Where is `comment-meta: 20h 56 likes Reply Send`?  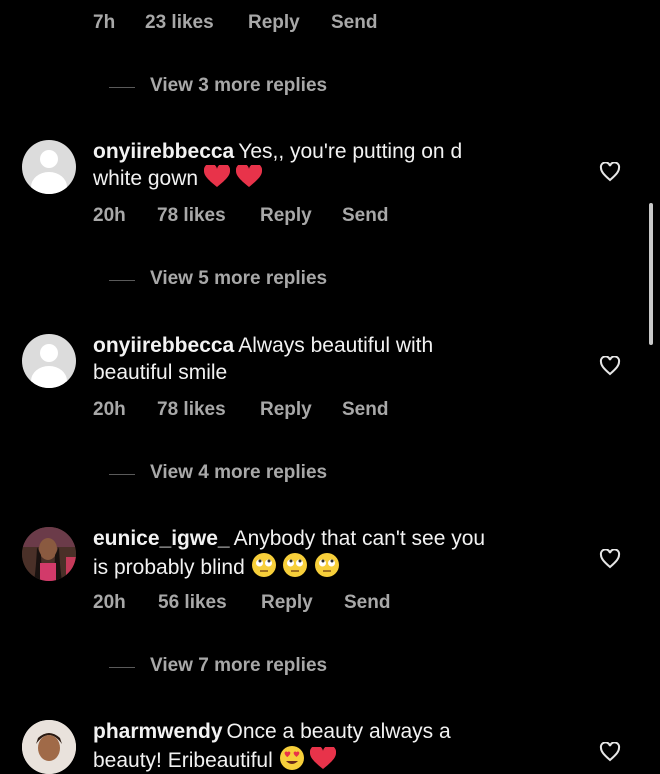
comment-meta: 20h 56 likes Reply Send is located at coordinates (293, 604).